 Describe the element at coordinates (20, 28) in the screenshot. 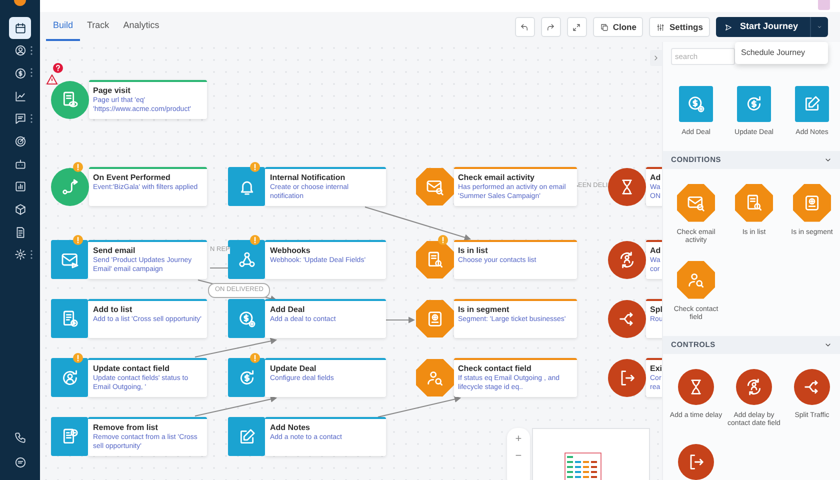

I see `calendar-icon` at that location.